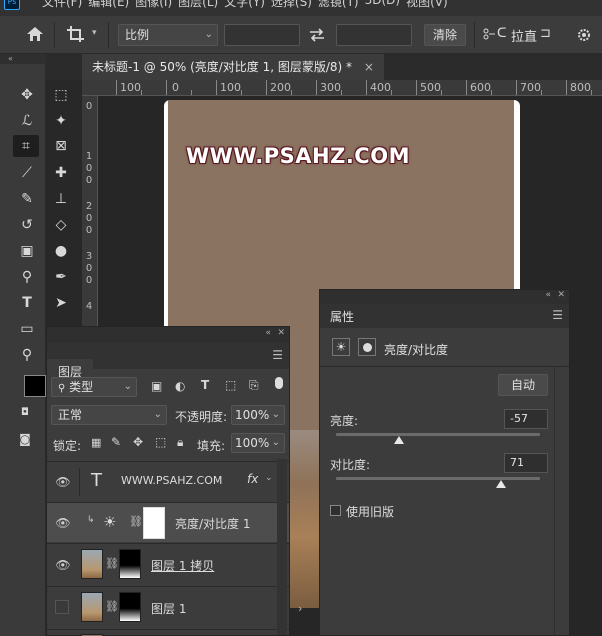 This screenshot has width=602, height=636. I want to click on lasso-tool-icon: ℒ, so click(27, 121).